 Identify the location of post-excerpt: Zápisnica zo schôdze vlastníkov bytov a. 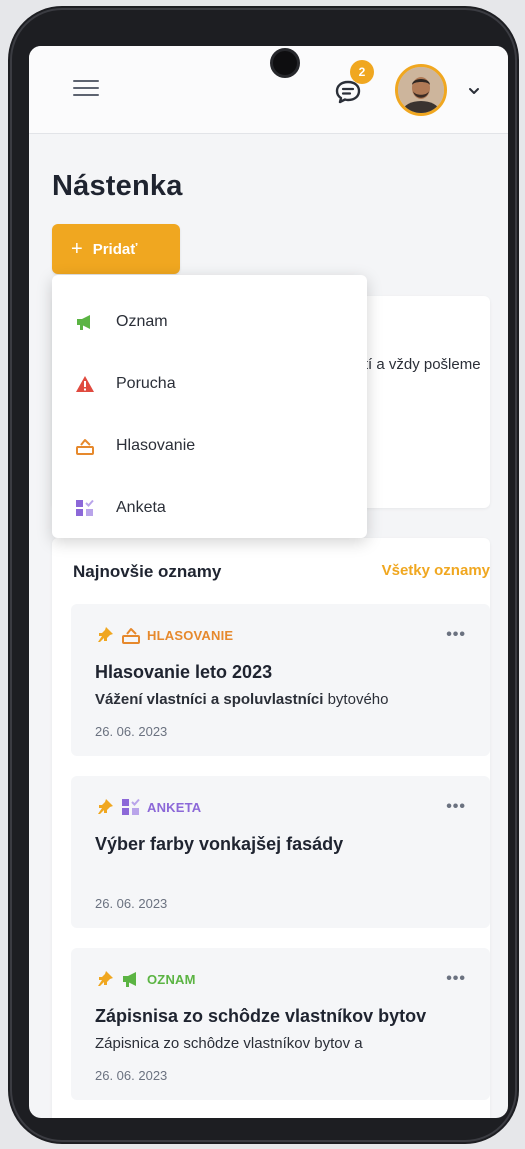
(229, 1043).